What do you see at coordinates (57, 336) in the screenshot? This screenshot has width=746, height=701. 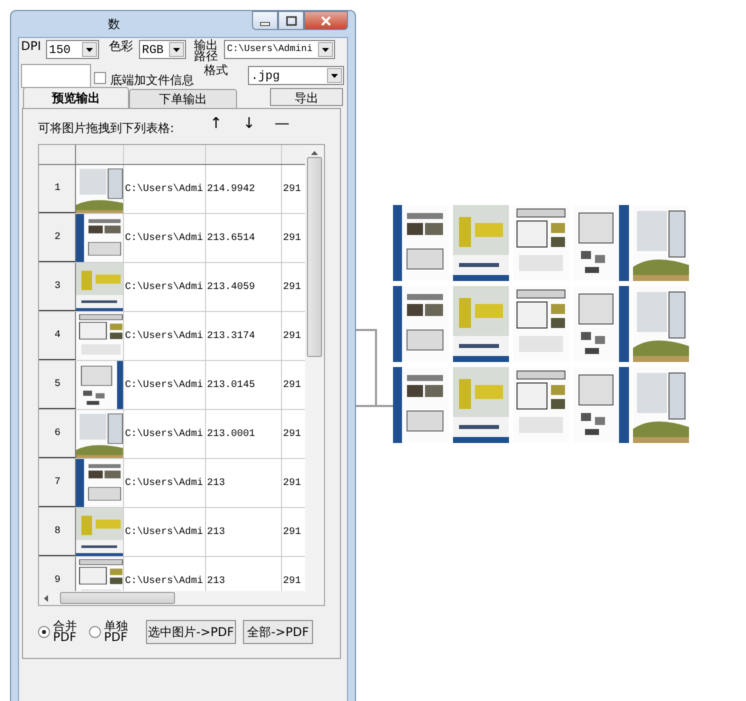 I see `row-number: 4` at bounding box center [57, 336].